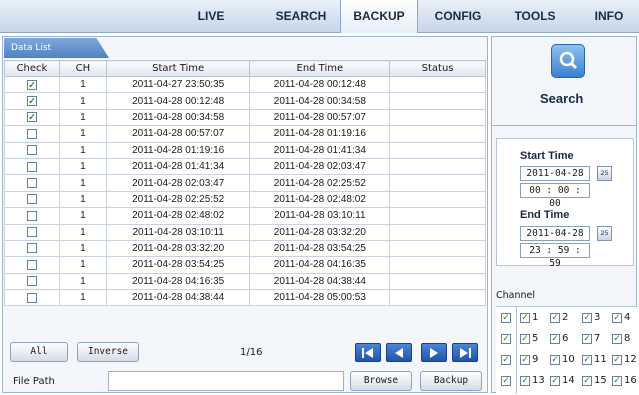 The width and height of the screenshot is (639, 395). I want to click on row-start-cell: 2011-04-28 00:34:58, so click(178, 117).